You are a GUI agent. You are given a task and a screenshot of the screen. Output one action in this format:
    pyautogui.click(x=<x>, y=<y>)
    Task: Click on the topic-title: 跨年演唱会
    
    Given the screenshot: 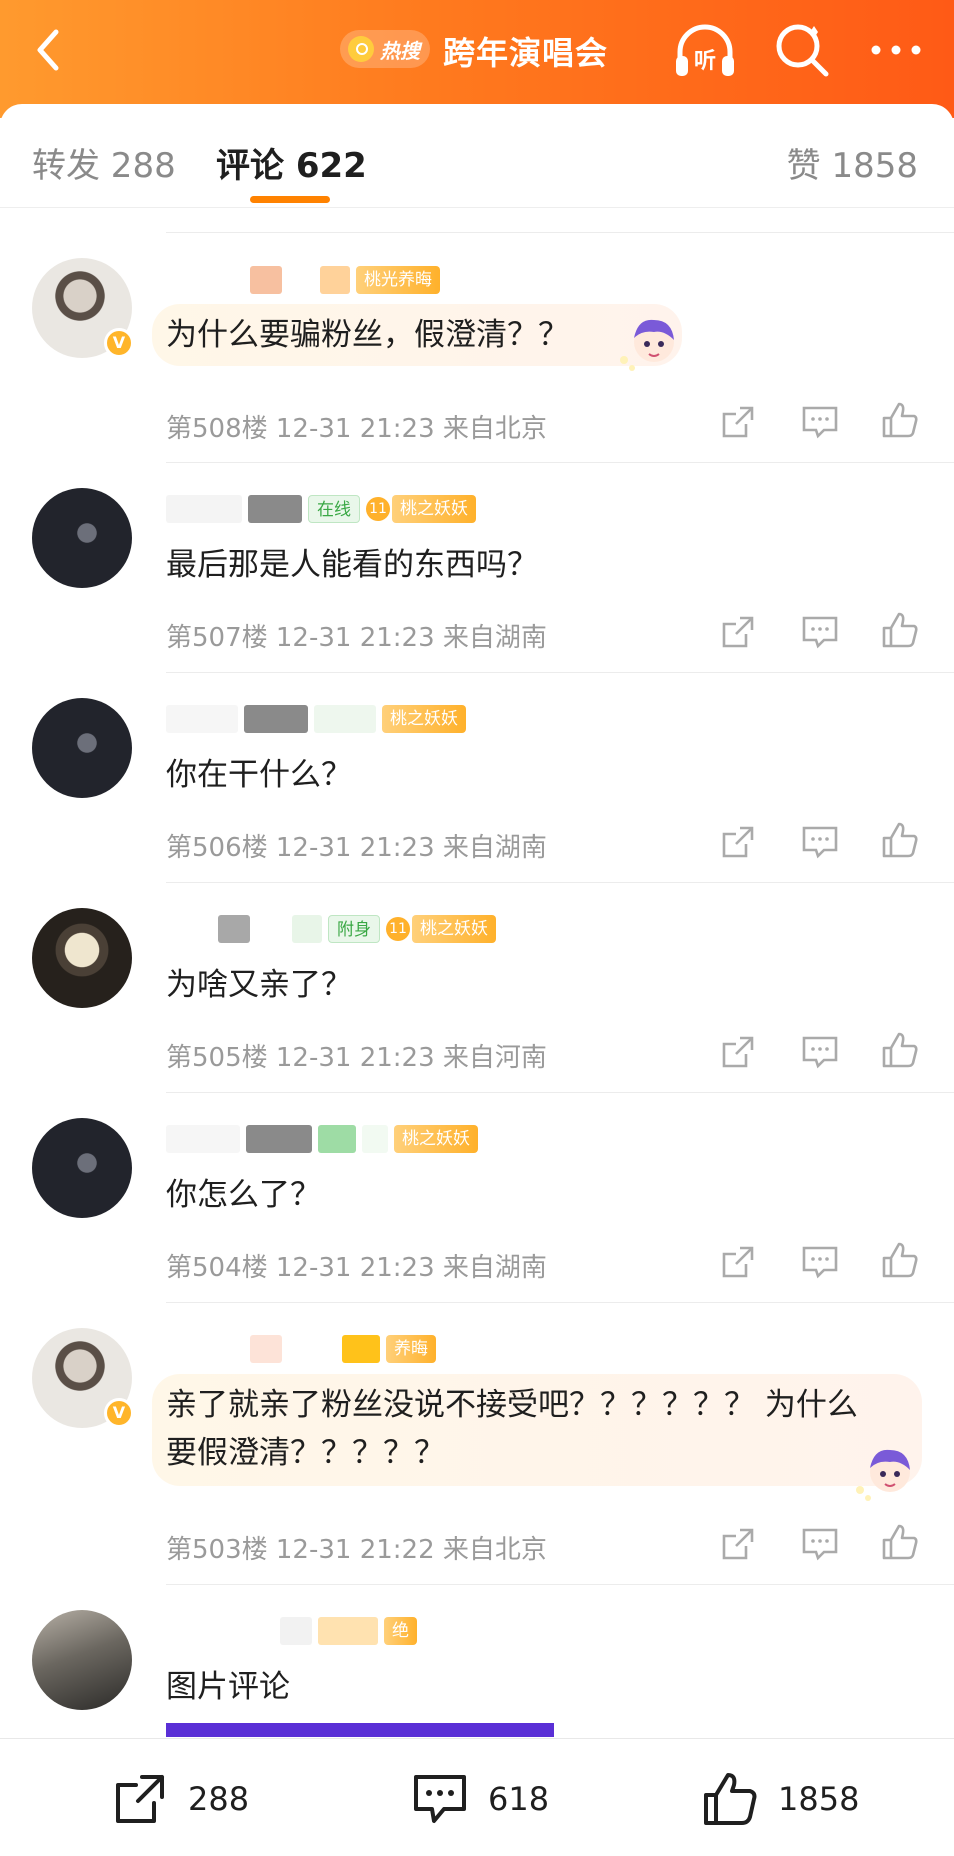 What is the action you would take?
    pyautogui.click(x=525, y=51)
    